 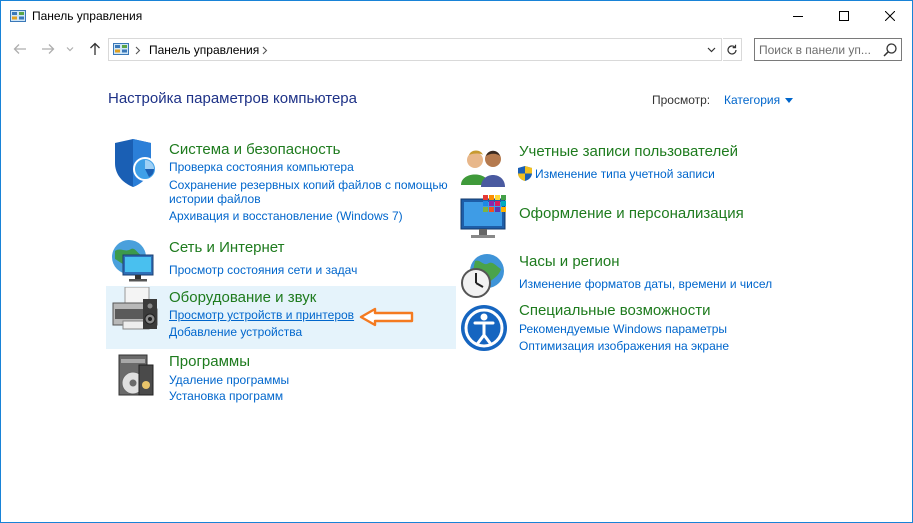 What do you see at coordinates (87, 16) in the screenshot?
I see `window-title: Панель управления` at bounding box center [87, 16].